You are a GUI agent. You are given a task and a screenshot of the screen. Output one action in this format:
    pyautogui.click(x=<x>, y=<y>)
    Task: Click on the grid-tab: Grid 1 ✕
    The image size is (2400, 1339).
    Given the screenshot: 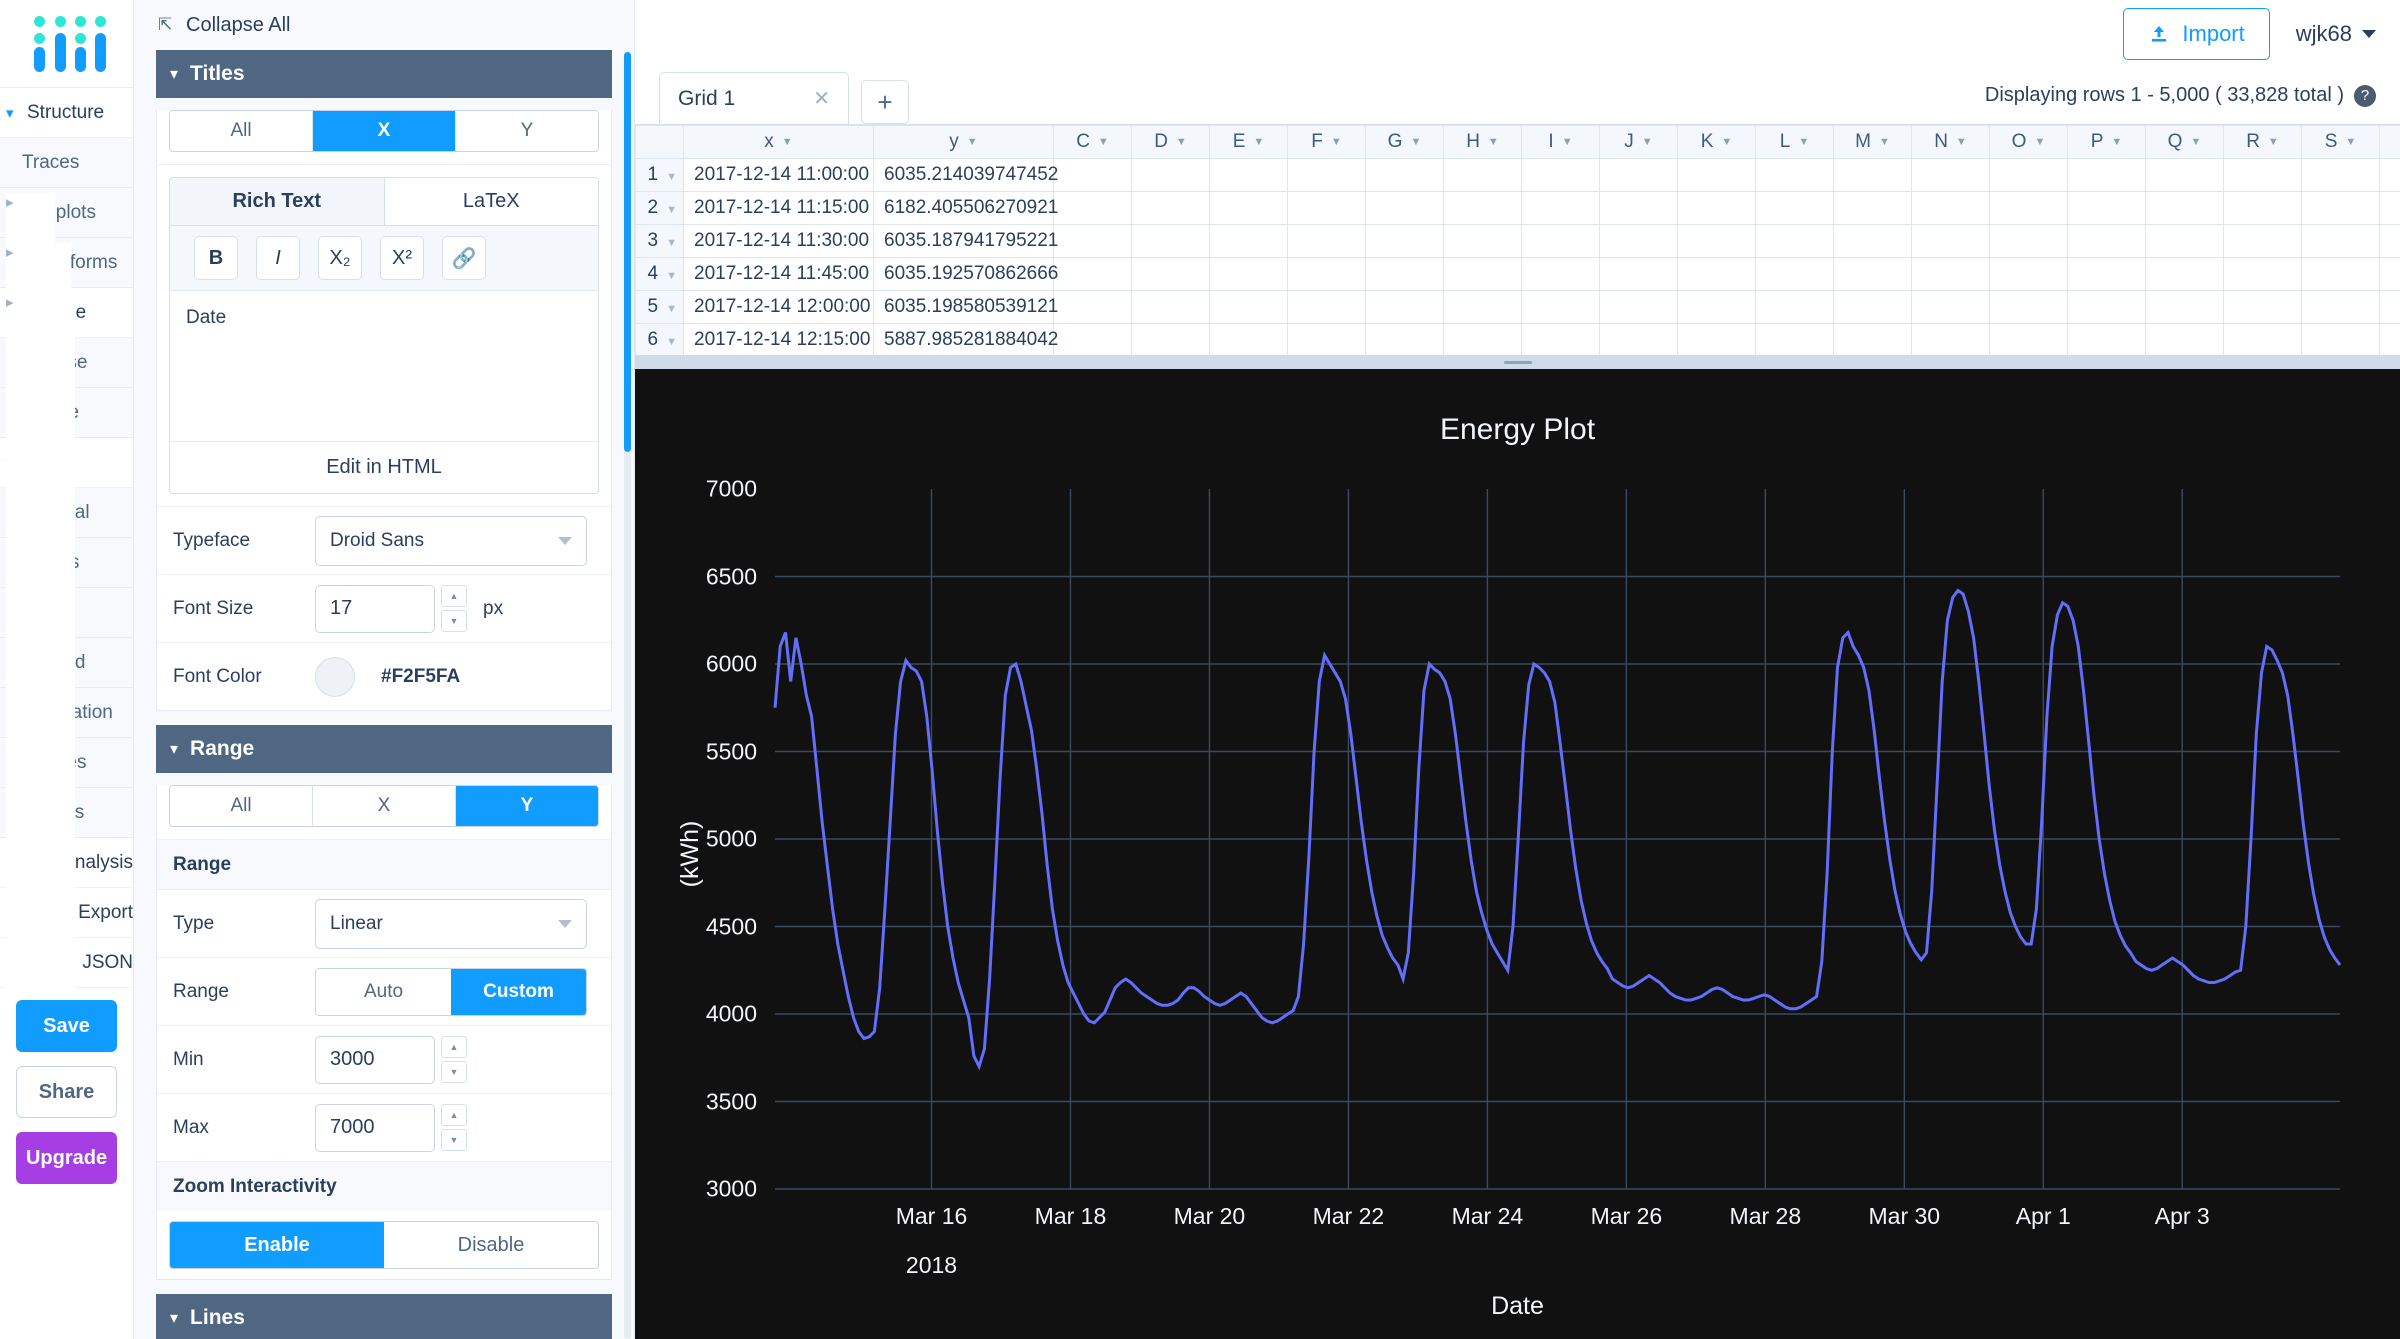 What is the action you would take?
    pyautogui.click(x=754, y=98)
    